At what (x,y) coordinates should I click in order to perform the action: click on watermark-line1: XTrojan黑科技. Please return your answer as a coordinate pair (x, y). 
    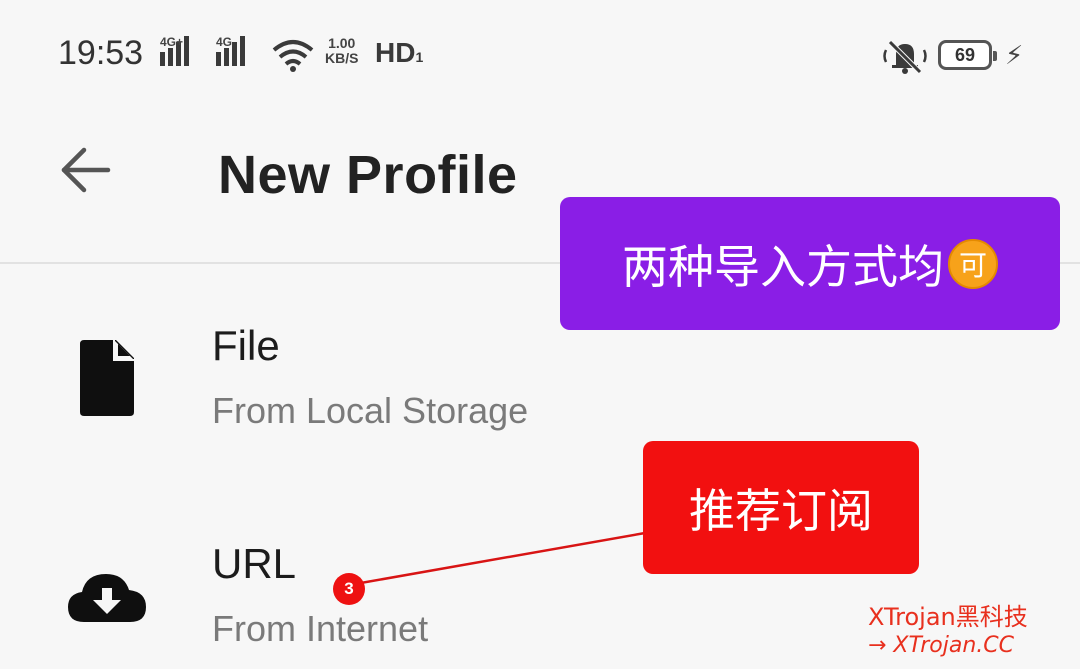
    Looking at the image, I should click on (948, 617).